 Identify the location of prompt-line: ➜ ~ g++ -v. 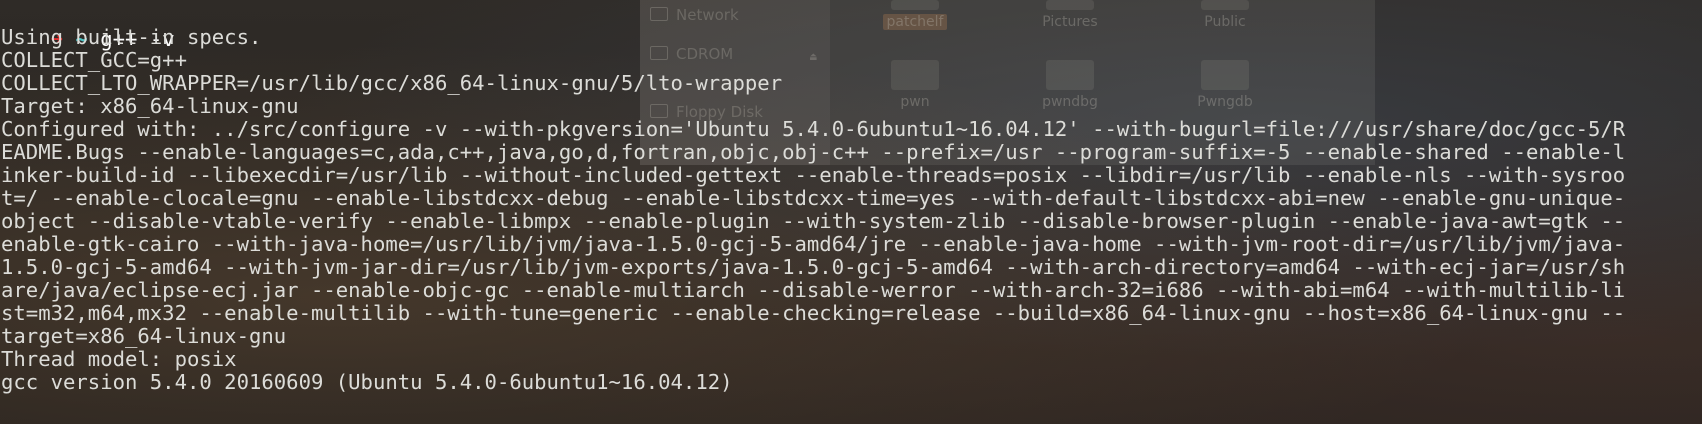
(88, 26).